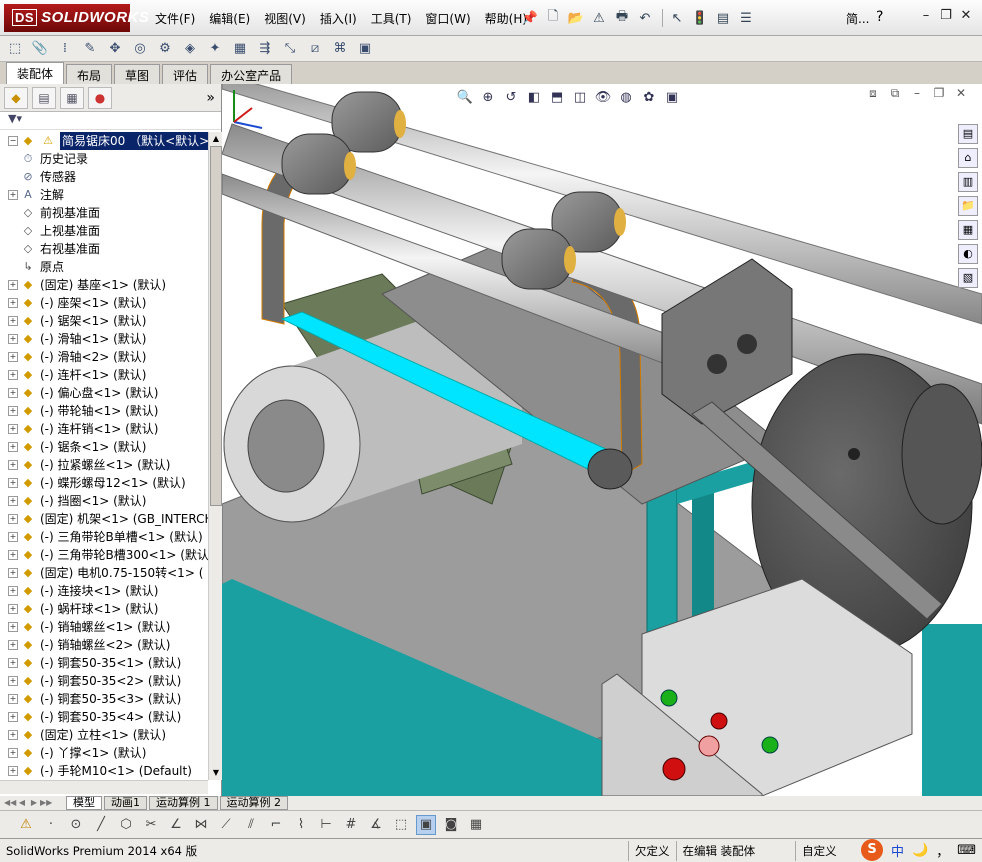 The image size is (982, 862). What do you see at coordinates (76, 825) in the screenshot?
I see `circle-icon: ⊙` at bounding box center [76, 825].